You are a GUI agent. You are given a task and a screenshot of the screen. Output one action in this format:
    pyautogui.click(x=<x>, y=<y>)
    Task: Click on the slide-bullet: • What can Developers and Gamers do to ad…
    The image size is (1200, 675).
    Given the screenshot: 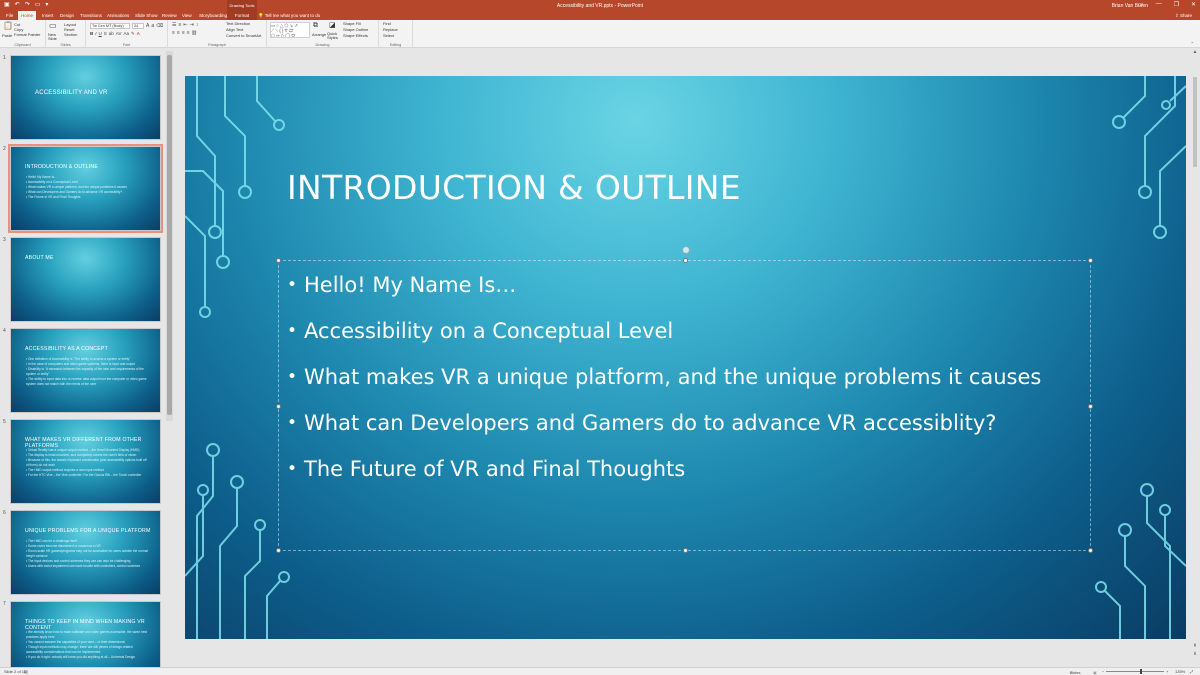 What is the action you would take?
    pyautogui.click(x=664, y=433)
    